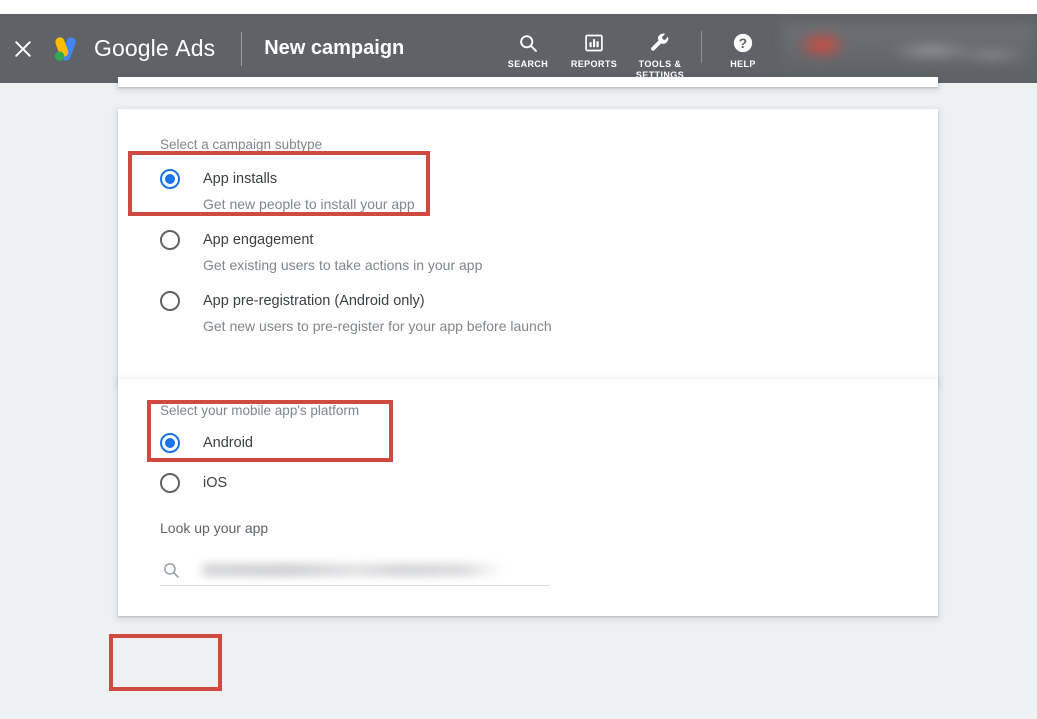 The image size is (1037, 719). What do you see at coordinates (215, 483) in the screenshot?
I see `platform-option-ios-title: iOS` at bounding box center [215, 483].